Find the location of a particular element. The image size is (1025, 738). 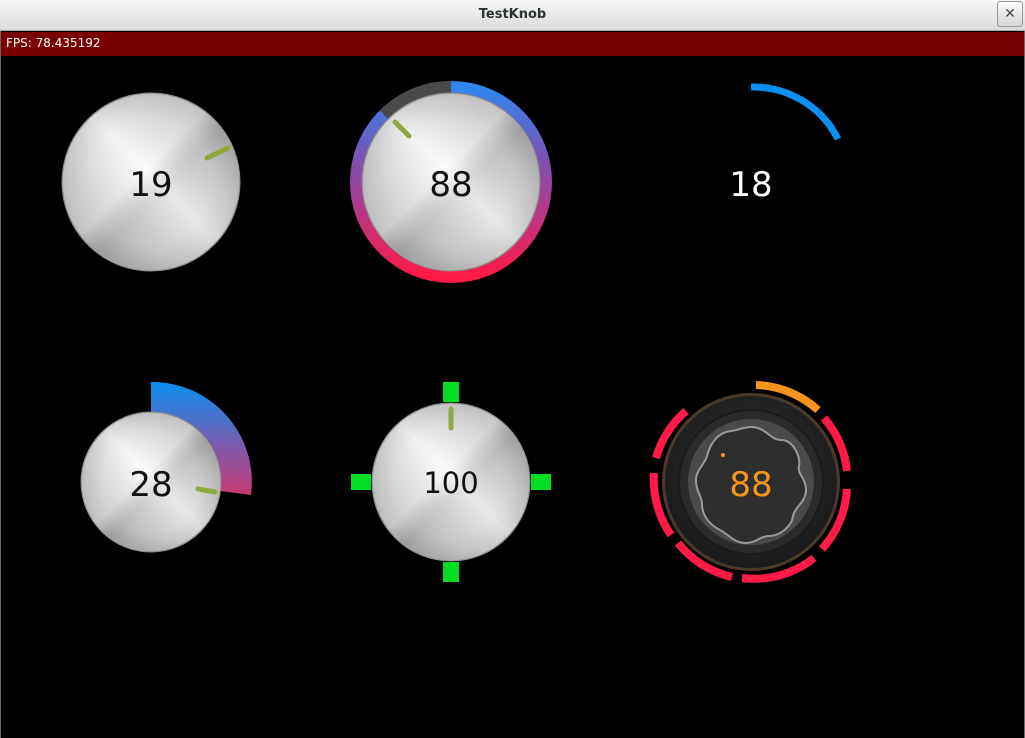

knob-6: 88 is located at coordinates (750, 482).